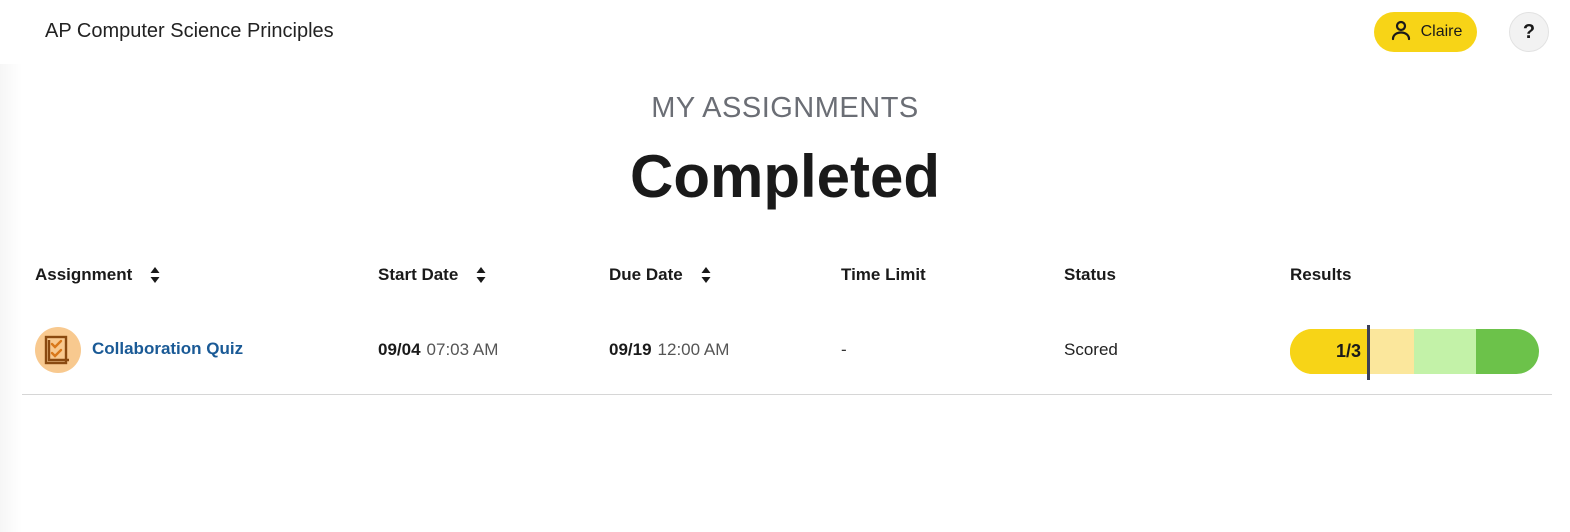 Image resolution: width=1570 pixels, height=532 pixels. I want to click on status-text: Scored, so click(1091, 349).